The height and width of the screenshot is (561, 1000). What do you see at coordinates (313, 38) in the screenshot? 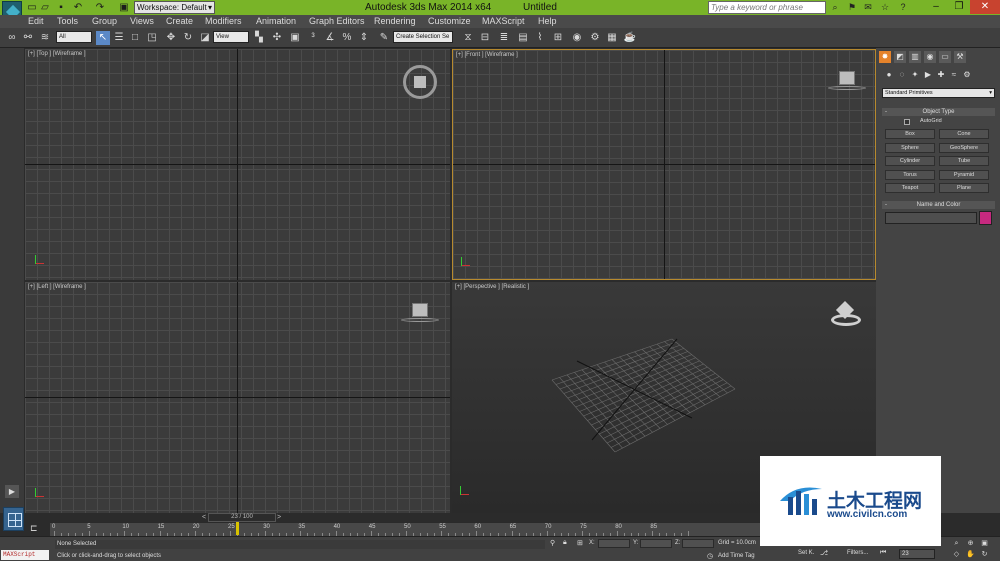
I see `snaps-toggle-icon: ³` at bounding box center [313, 38].